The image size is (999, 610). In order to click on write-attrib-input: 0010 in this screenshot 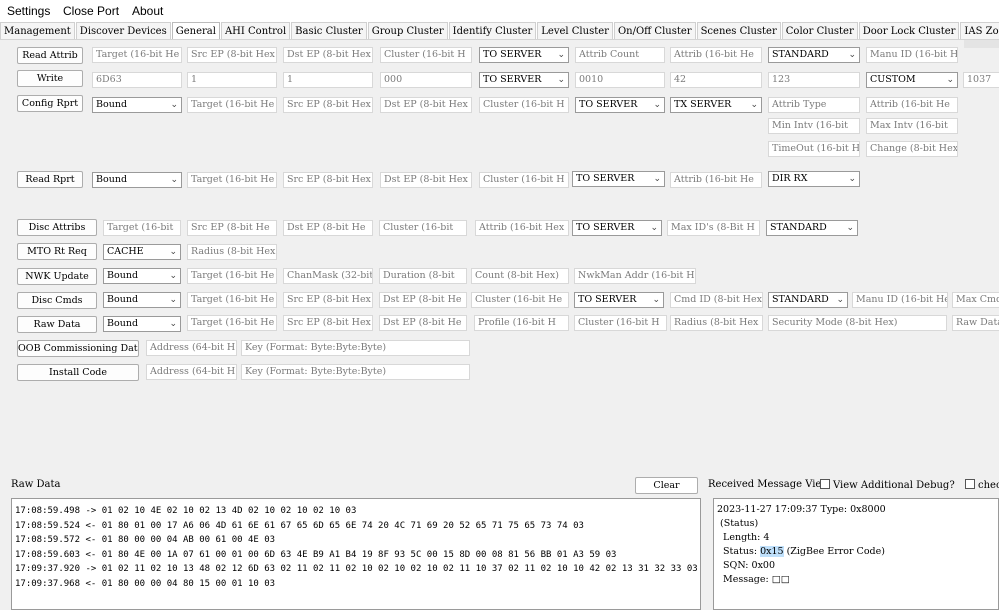, I will do `click(620, 80)`.